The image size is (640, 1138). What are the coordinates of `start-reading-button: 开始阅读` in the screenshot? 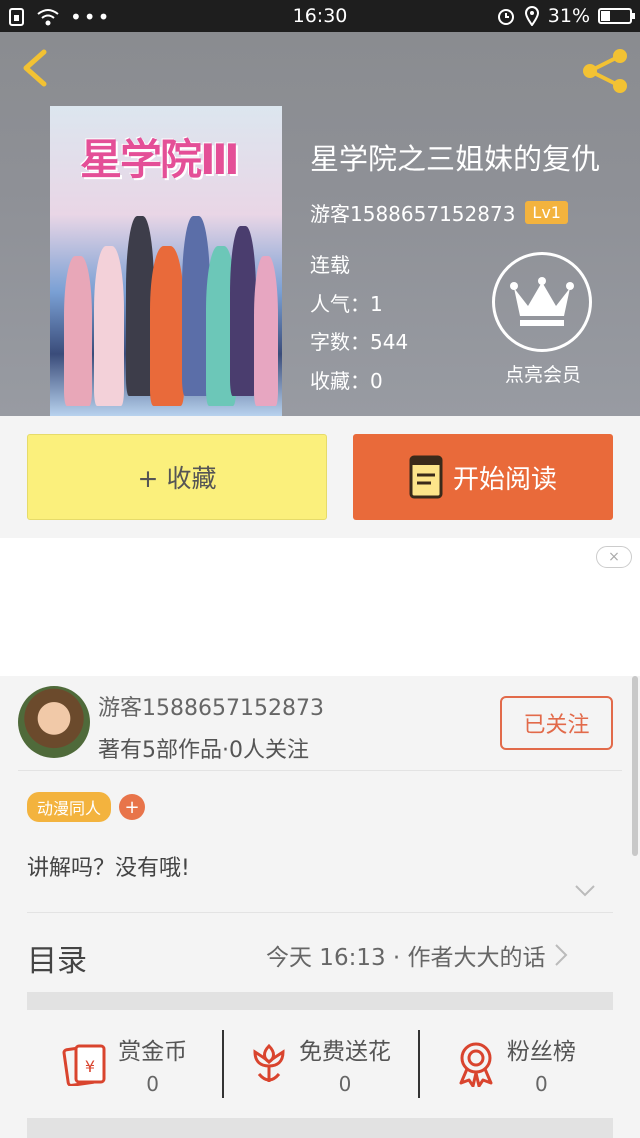 It's located at (483, 477).